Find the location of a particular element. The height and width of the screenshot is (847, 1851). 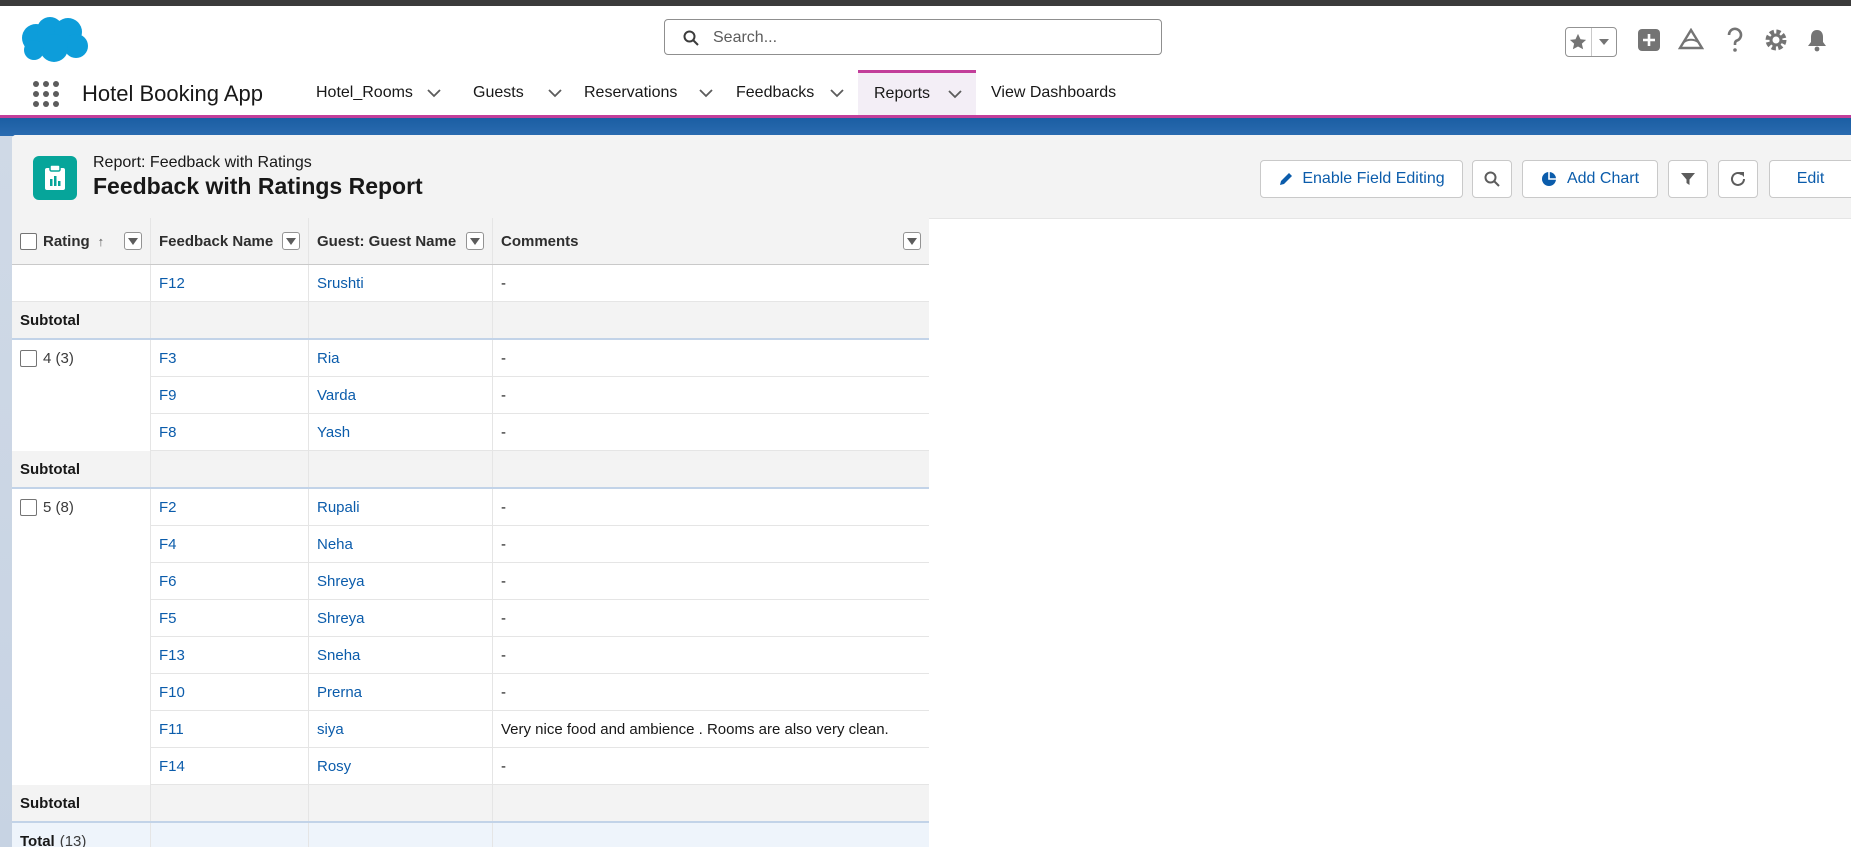

guest-name-link: Yash is located at coordinates (401, 432).